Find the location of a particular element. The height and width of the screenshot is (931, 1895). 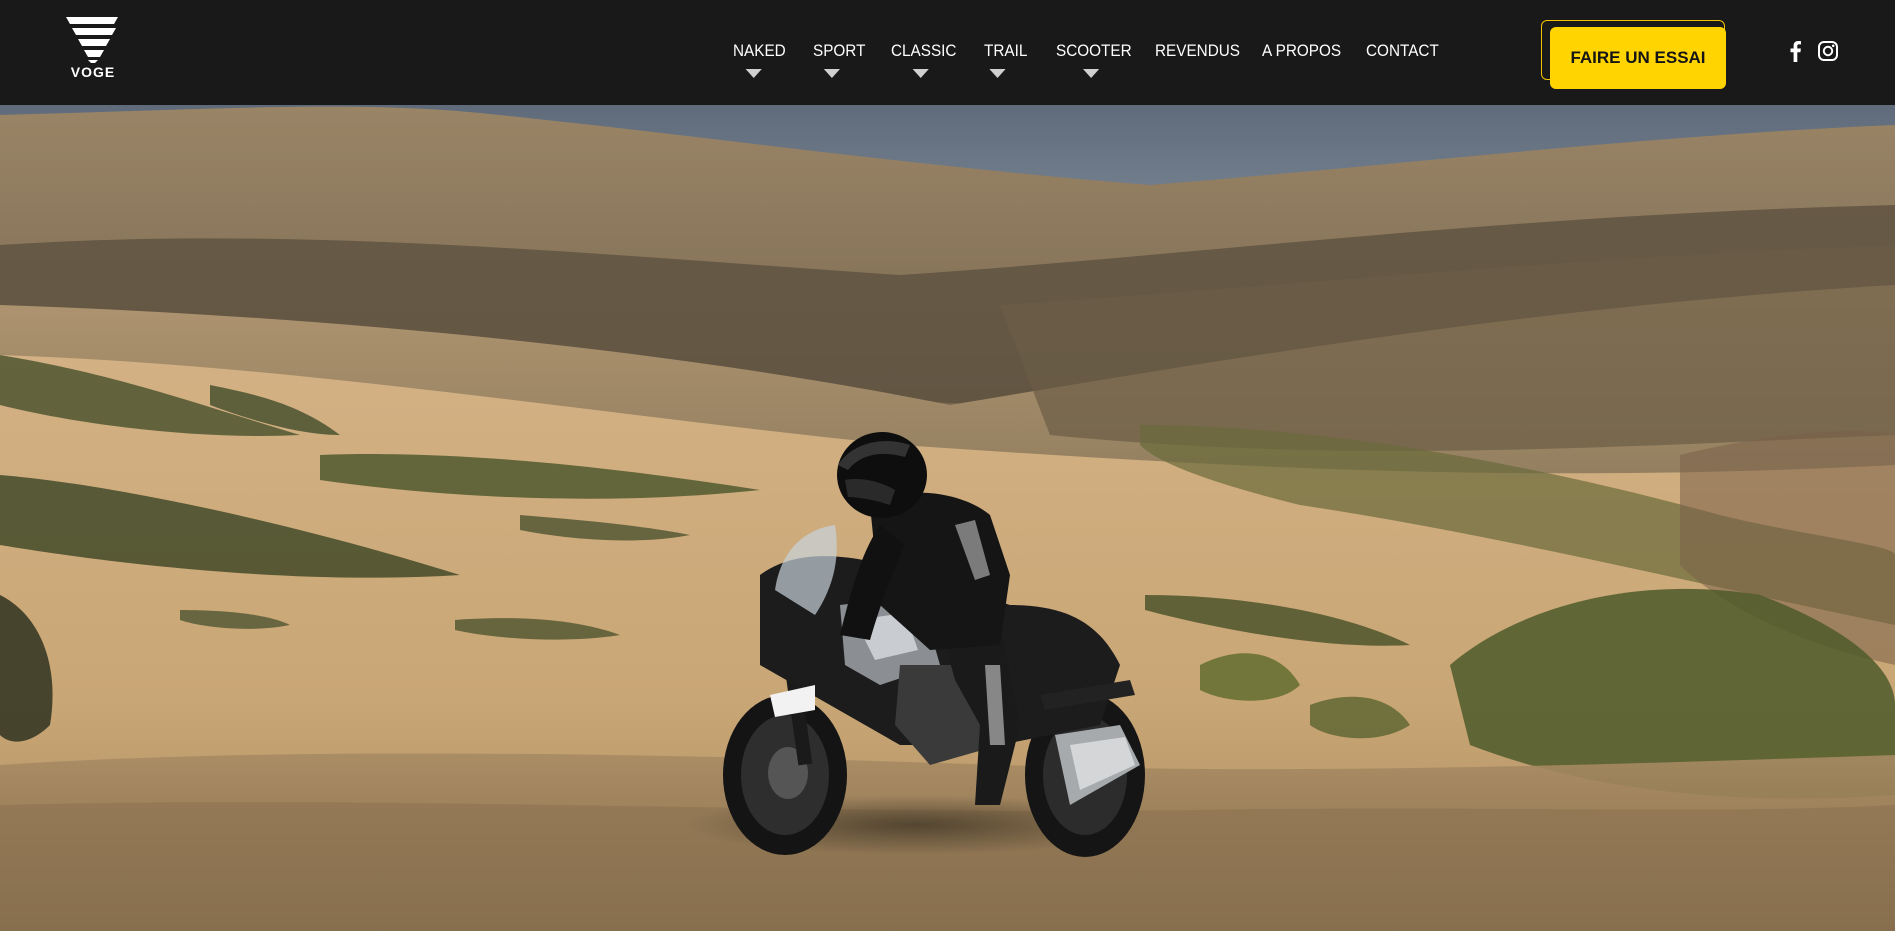

facebook-link is located at coordinates (1796, 51).